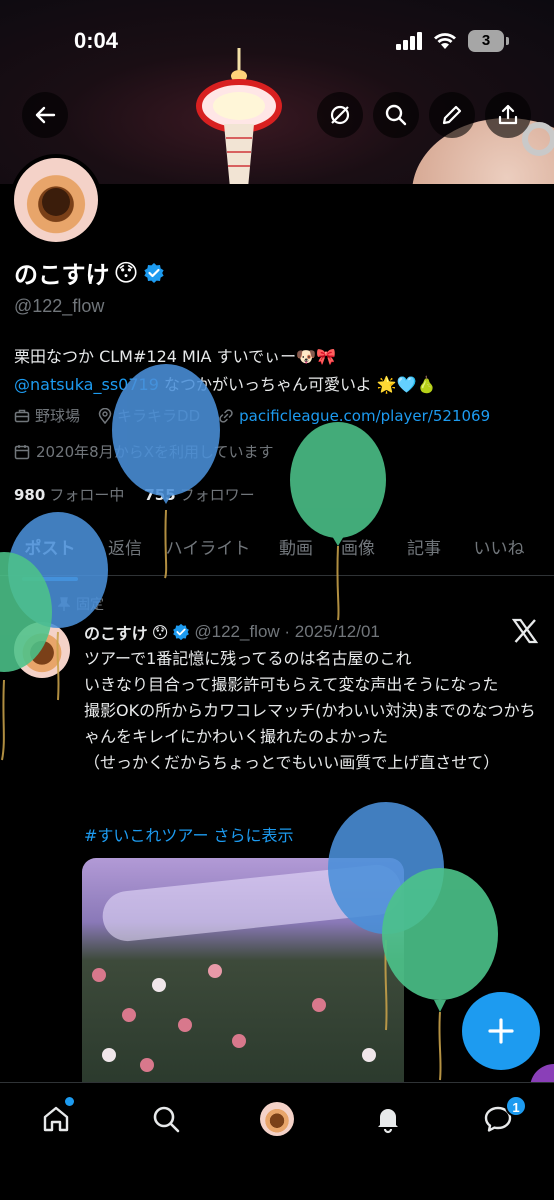  Describe the element at coordinates (445, 41) in the screenshot. I see `wifi-icon` at that location.